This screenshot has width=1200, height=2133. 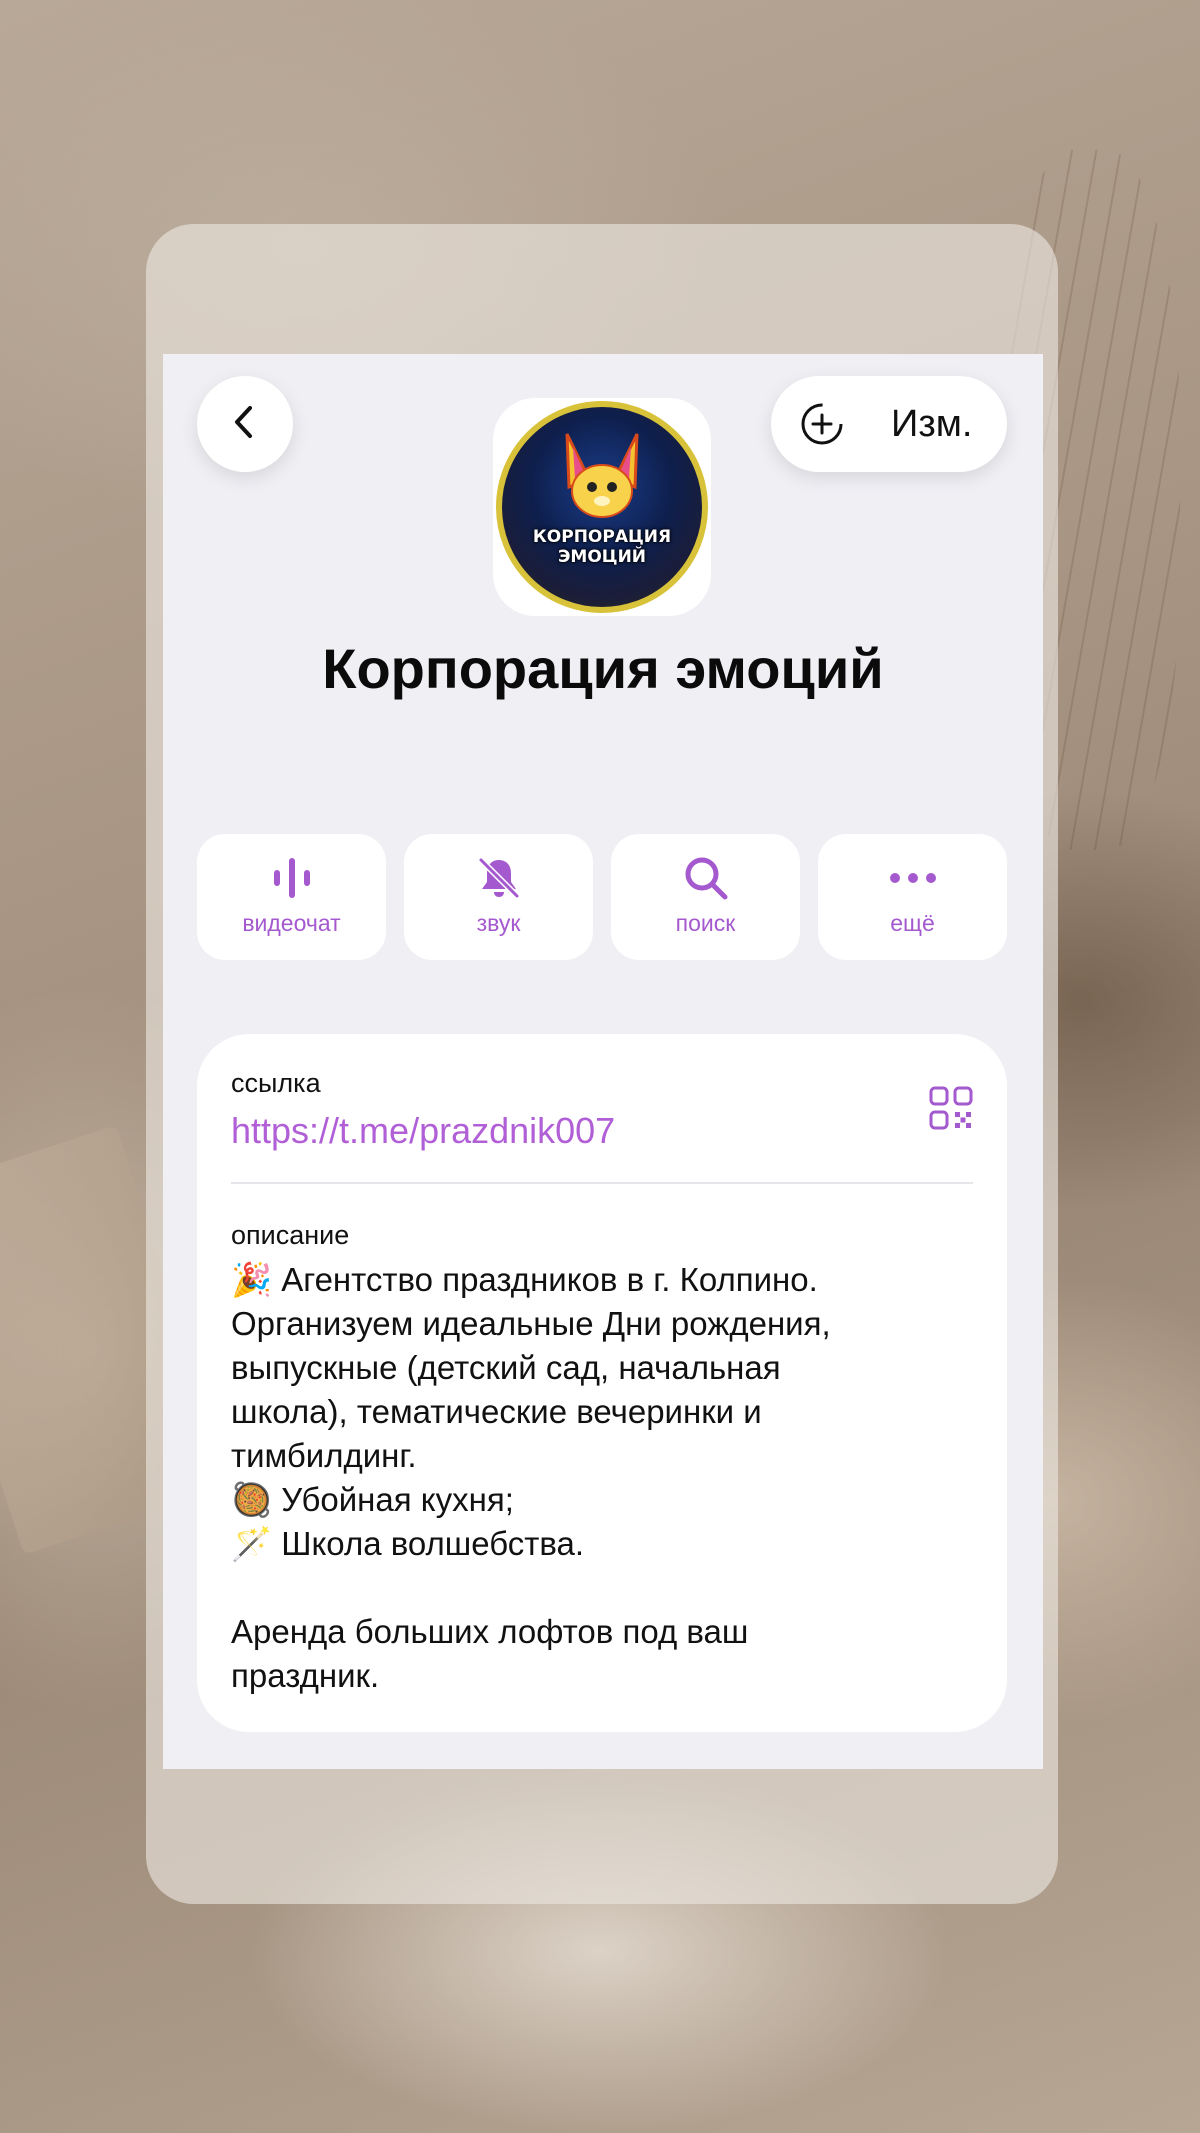 I want to click on logo-lettering: КОРПОРАЦИЯ ЭМОЦИЙ, so click(x=602, y=547).